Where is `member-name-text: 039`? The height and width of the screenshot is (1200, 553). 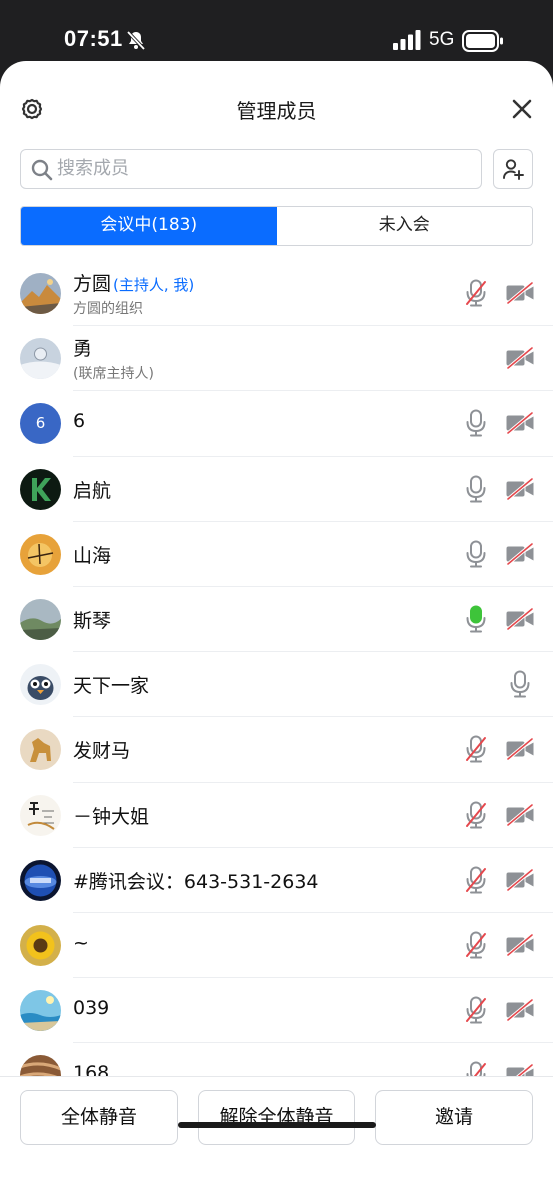
member-name-text: 039 is located at coordinates (91, 1008).